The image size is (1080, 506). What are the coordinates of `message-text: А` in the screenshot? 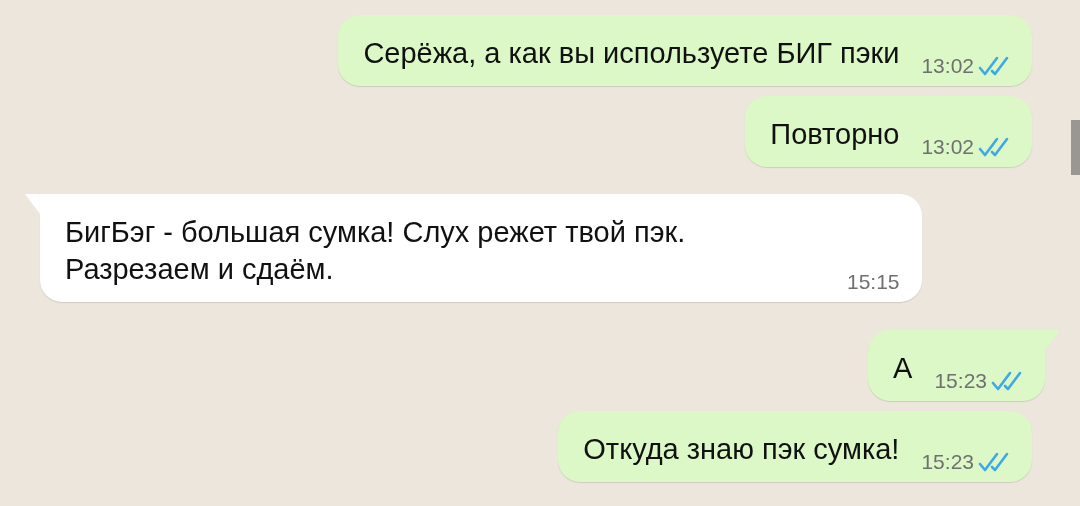 It's located at (903, 368).